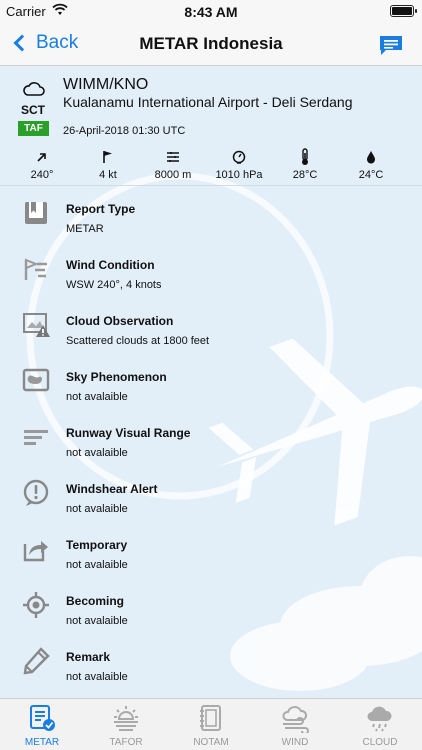 The height and width of the screenshot is (750, 422). I want to click on row-sky-phenomenon: Sky Phenomenon not avalaible, so click(211, 388).